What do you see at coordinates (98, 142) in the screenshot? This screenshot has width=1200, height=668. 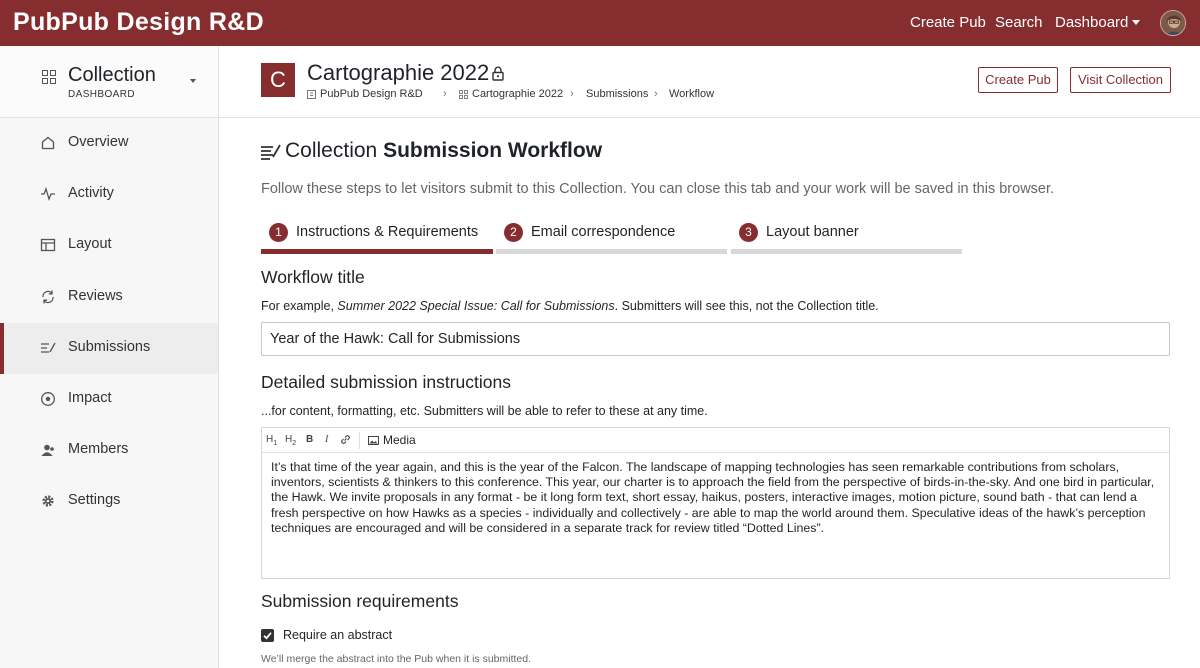 I see `sidebar-item-label: Overview` at bounding box center [98, 142].